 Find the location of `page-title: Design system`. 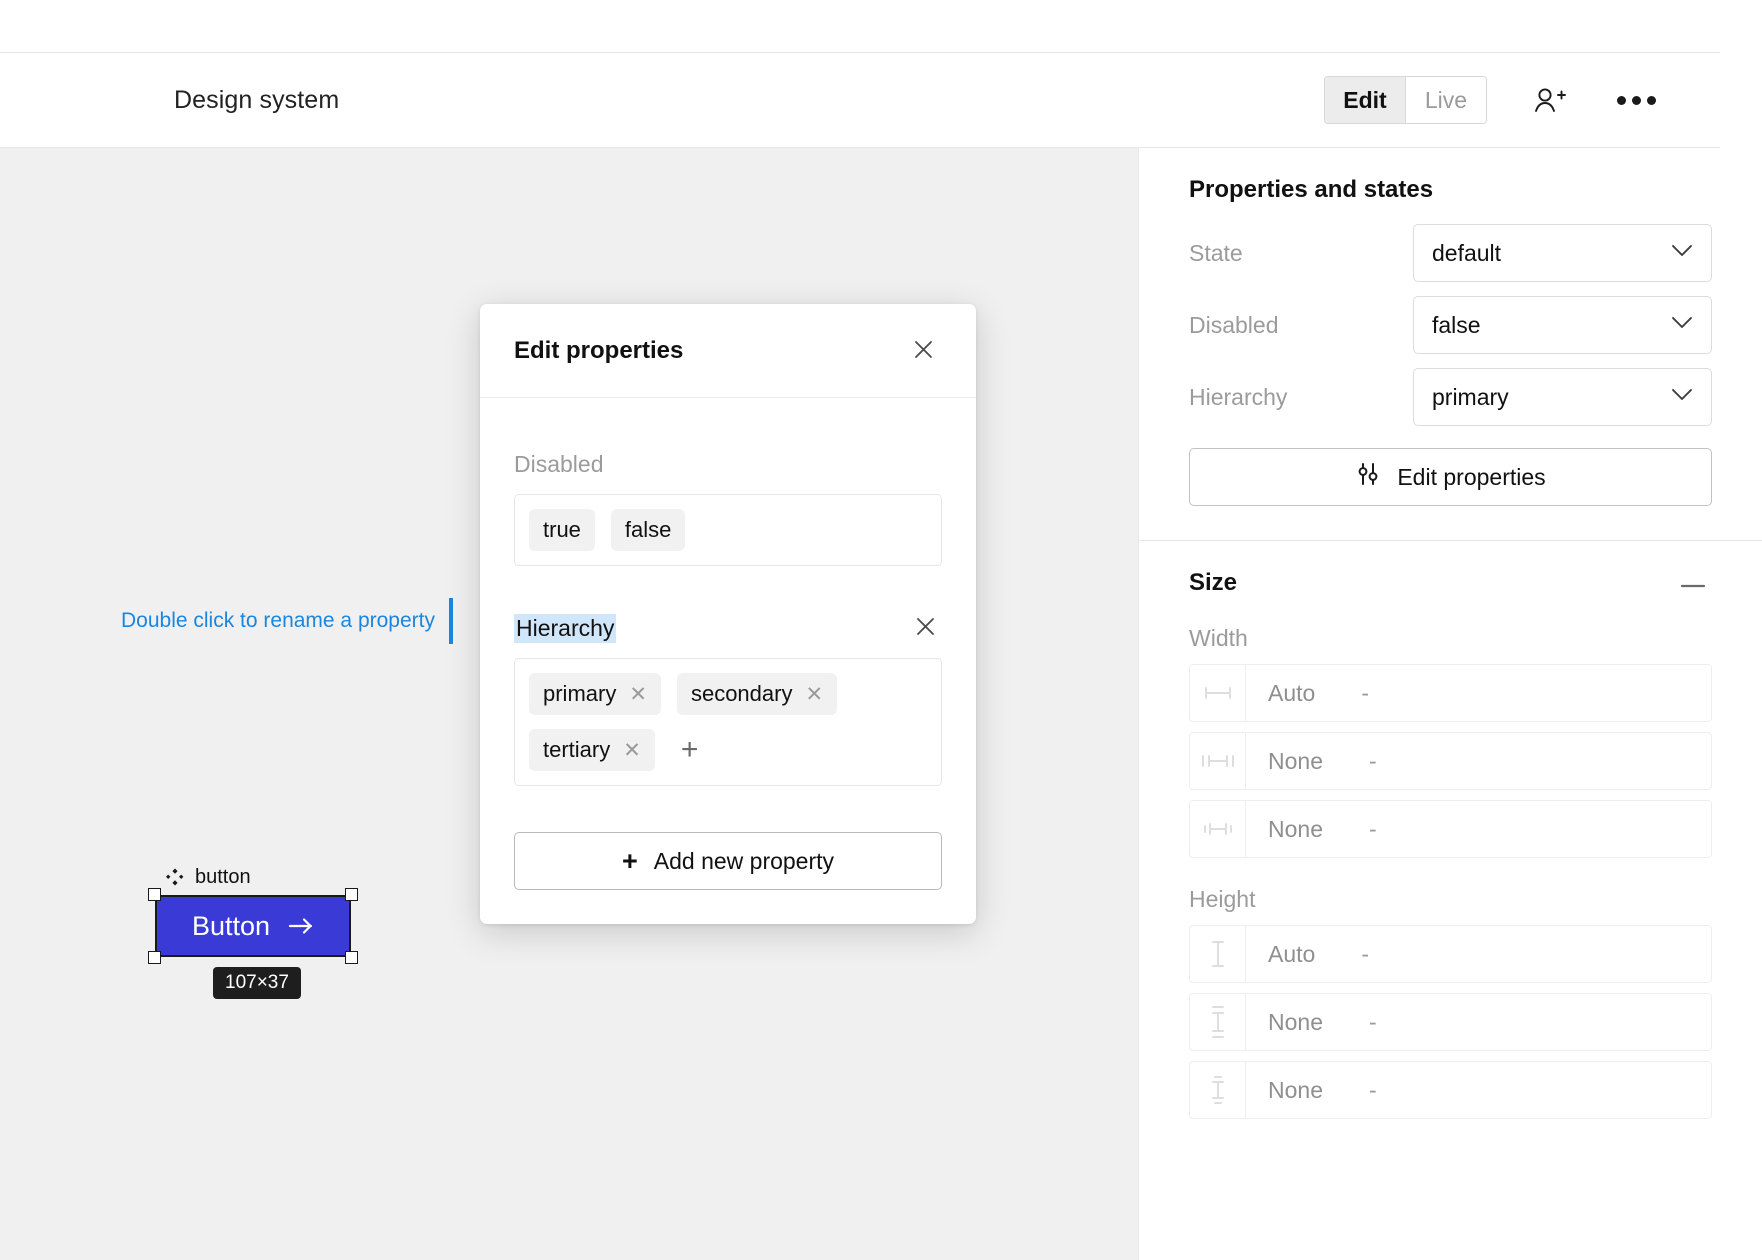

page-title: Design system is located at coordinates (257, 99).